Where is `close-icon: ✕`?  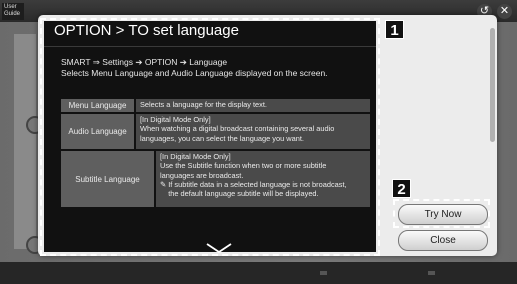
close-icon: ✕ is located at coordinates (504, 11).